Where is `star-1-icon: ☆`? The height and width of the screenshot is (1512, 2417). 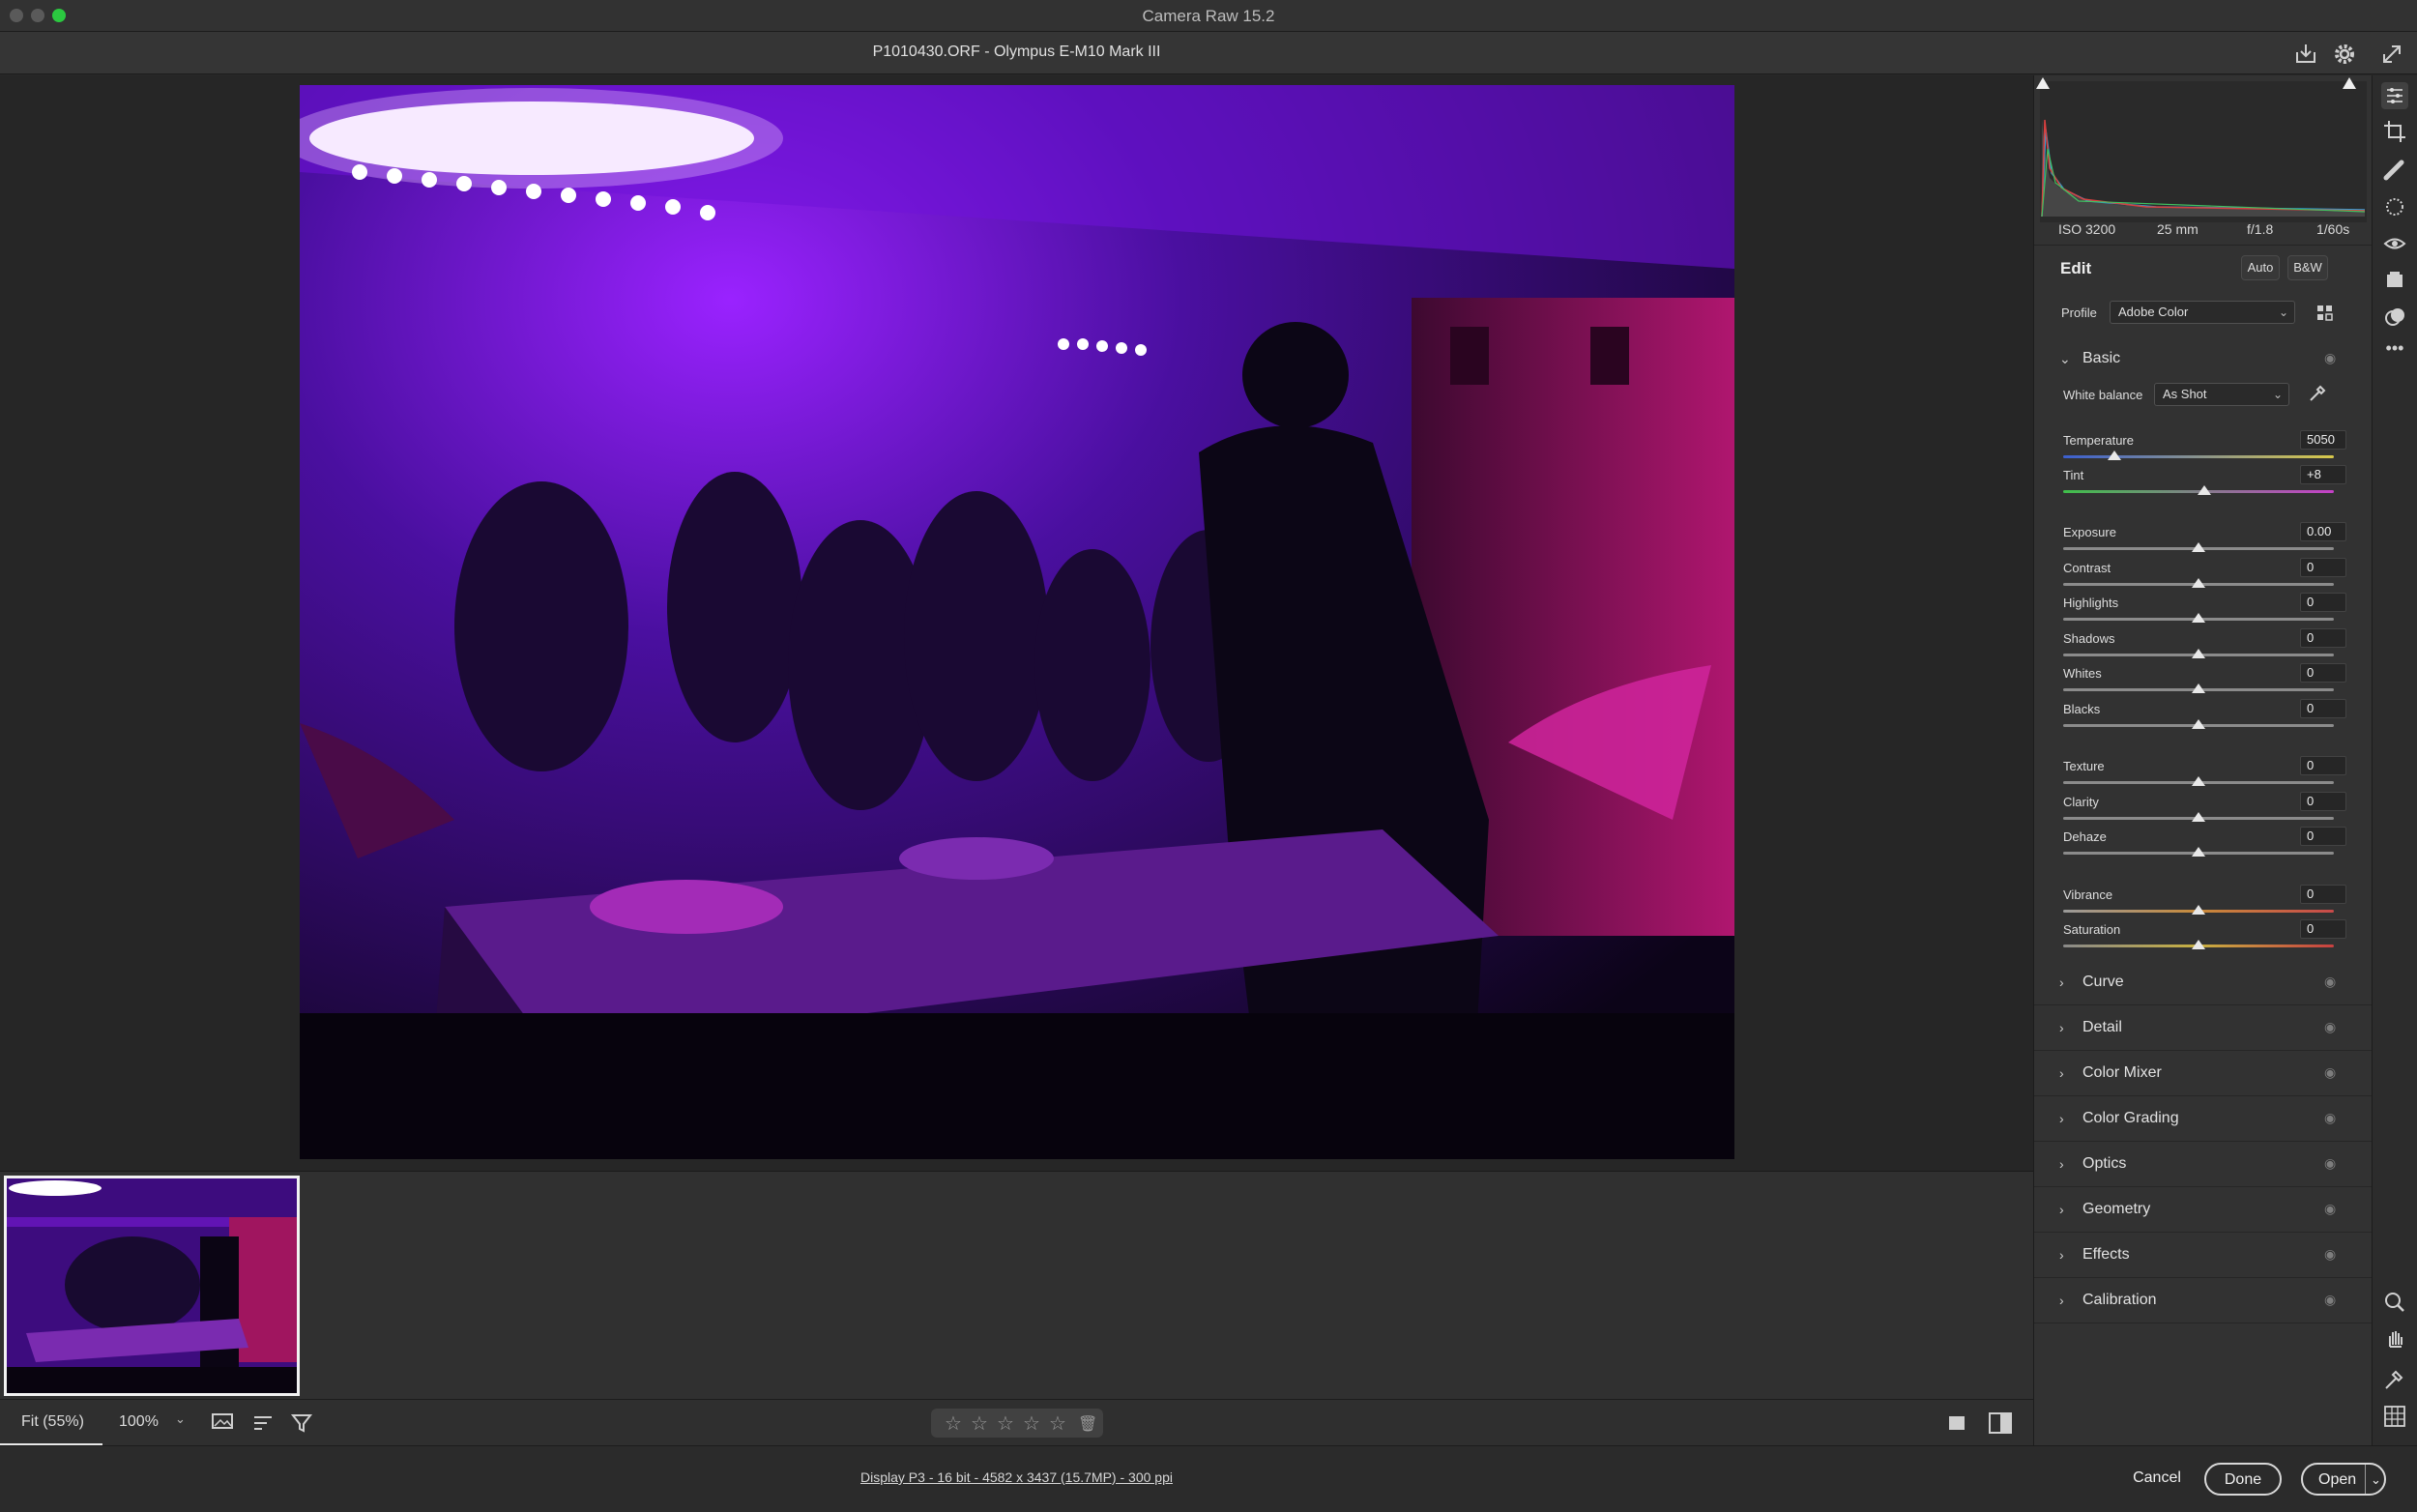
star-1-icon: ☆ is located at coordinates (953, 1423).